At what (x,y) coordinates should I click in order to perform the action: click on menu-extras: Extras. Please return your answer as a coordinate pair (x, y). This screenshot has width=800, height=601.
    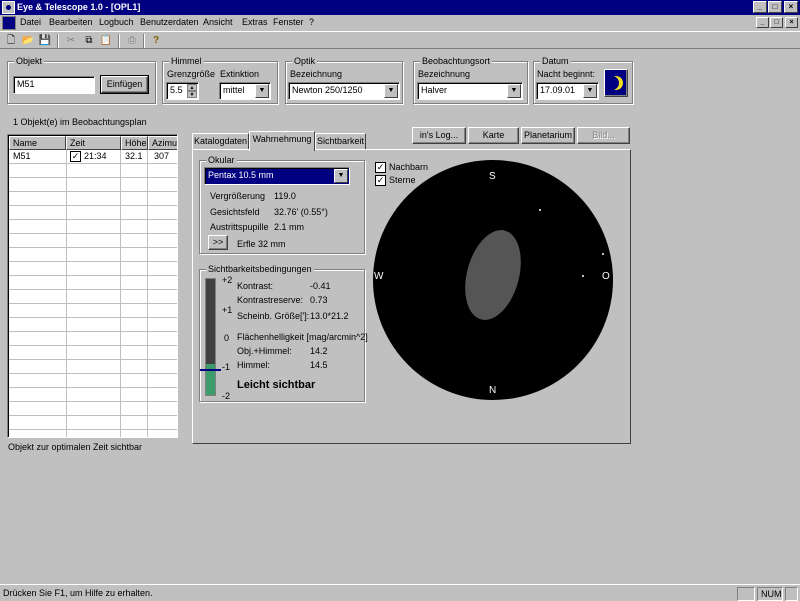
    Looking at the image, I should click on (255, 22).